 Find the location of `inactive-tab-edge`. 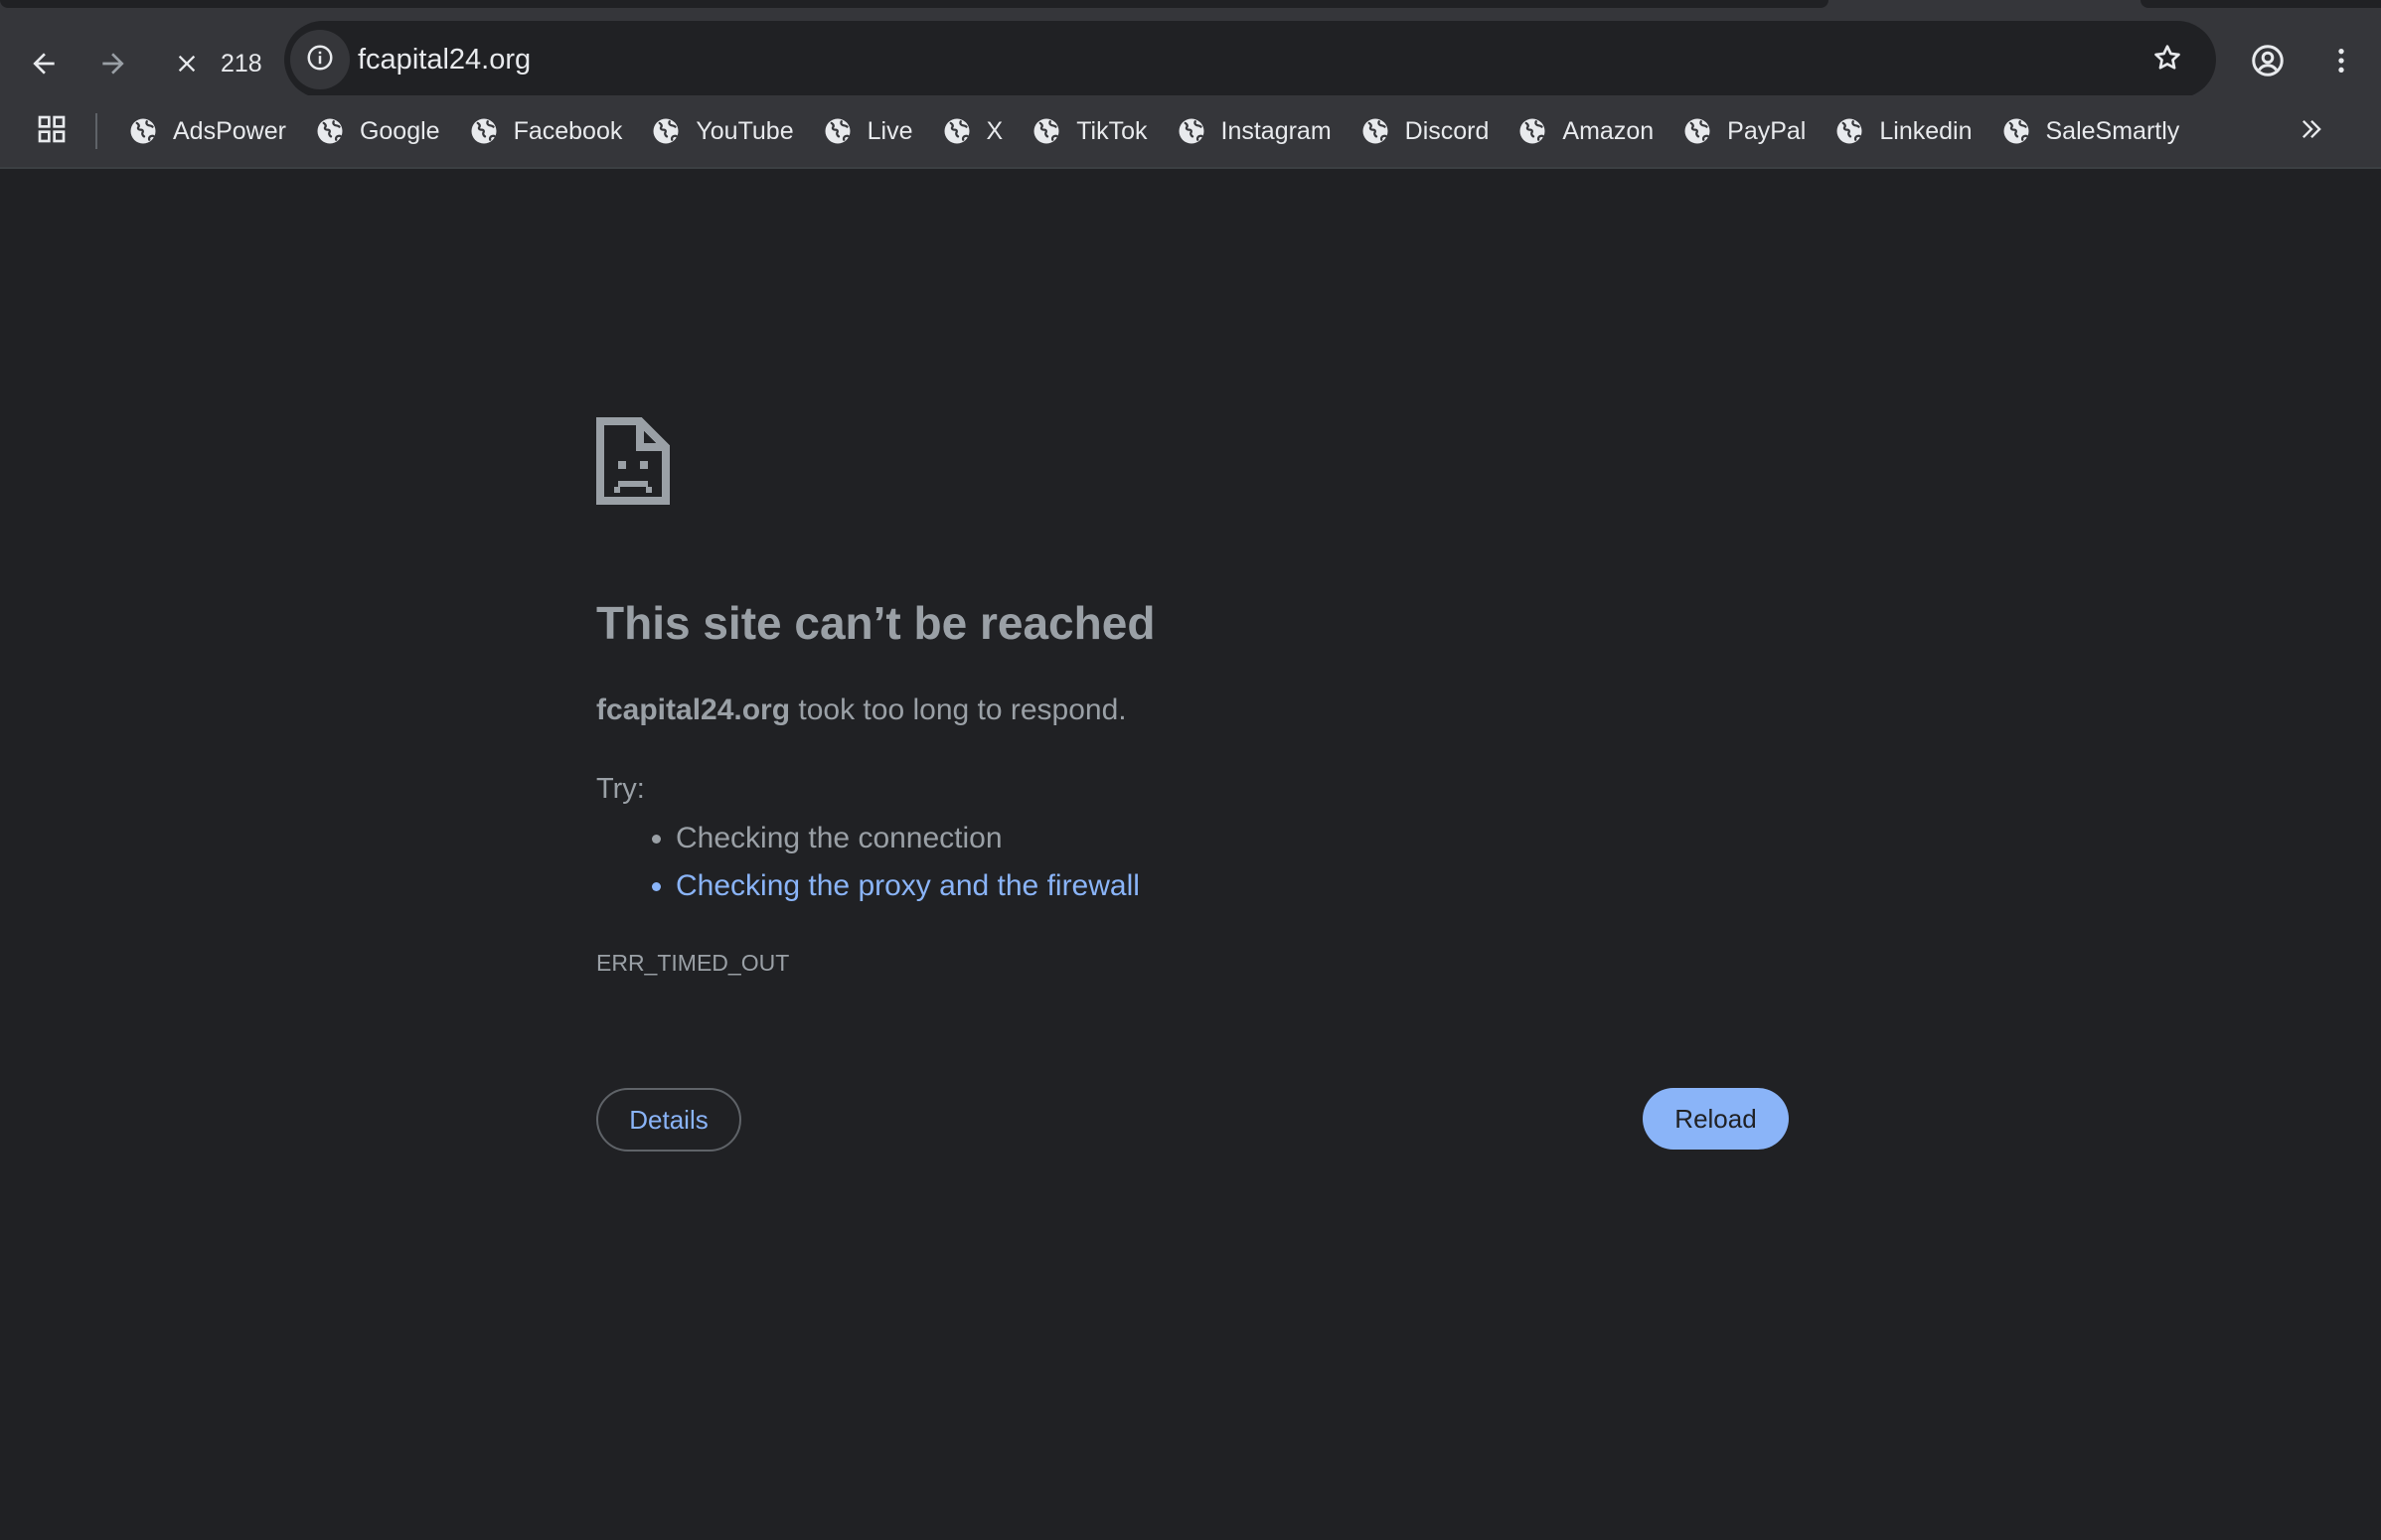

inactive-tab-edge is located at coordinates (2261, 4).